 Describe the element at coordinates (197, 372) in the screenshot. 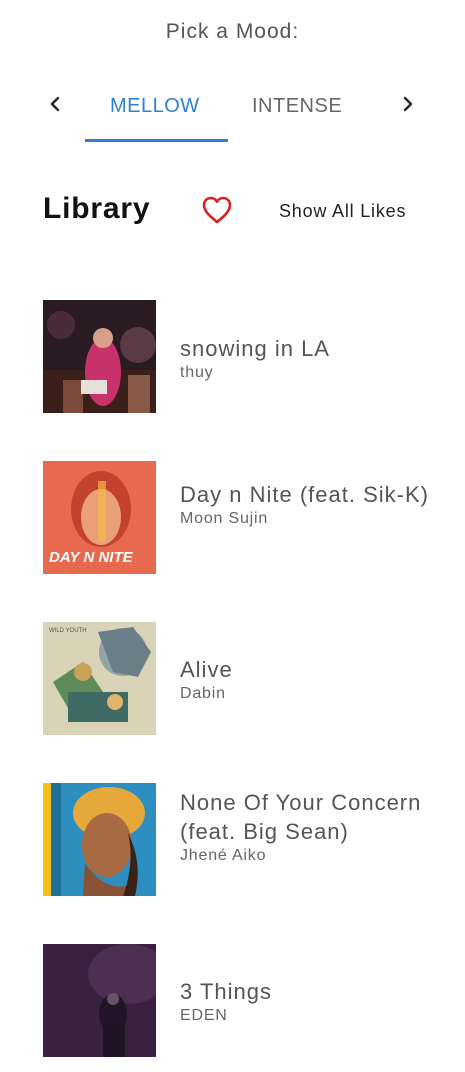

I see `track-artist: thuy` at that location.